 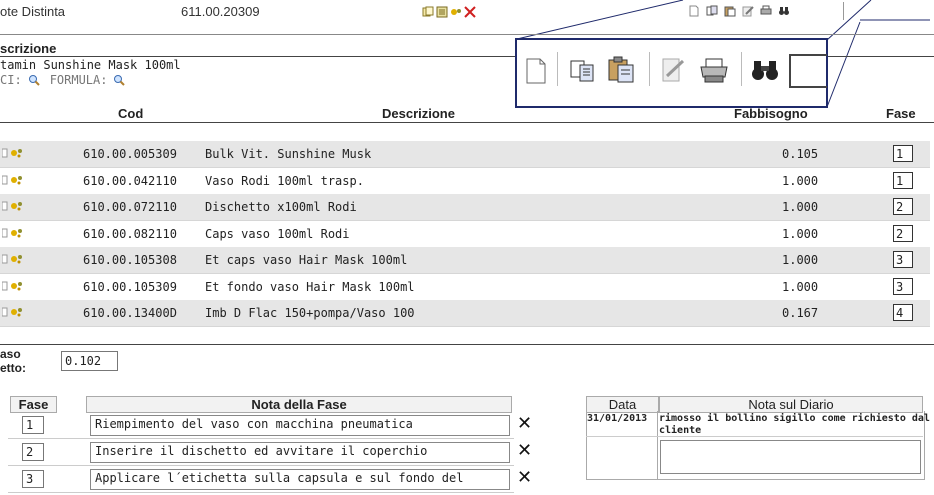 I want to click on peso-label-line1: aso, so click(x=10, y=354).